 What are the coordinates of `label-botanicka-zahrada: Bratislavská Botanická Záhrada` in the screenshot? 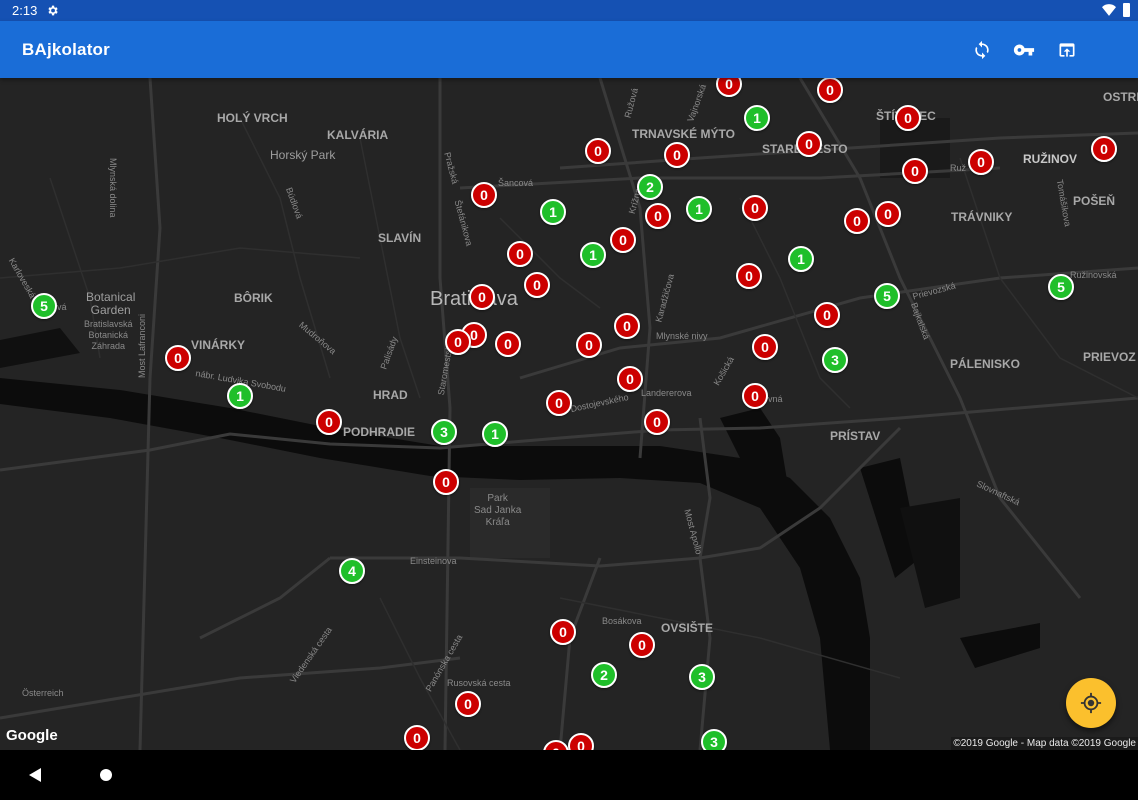 It's located at (108, 335).